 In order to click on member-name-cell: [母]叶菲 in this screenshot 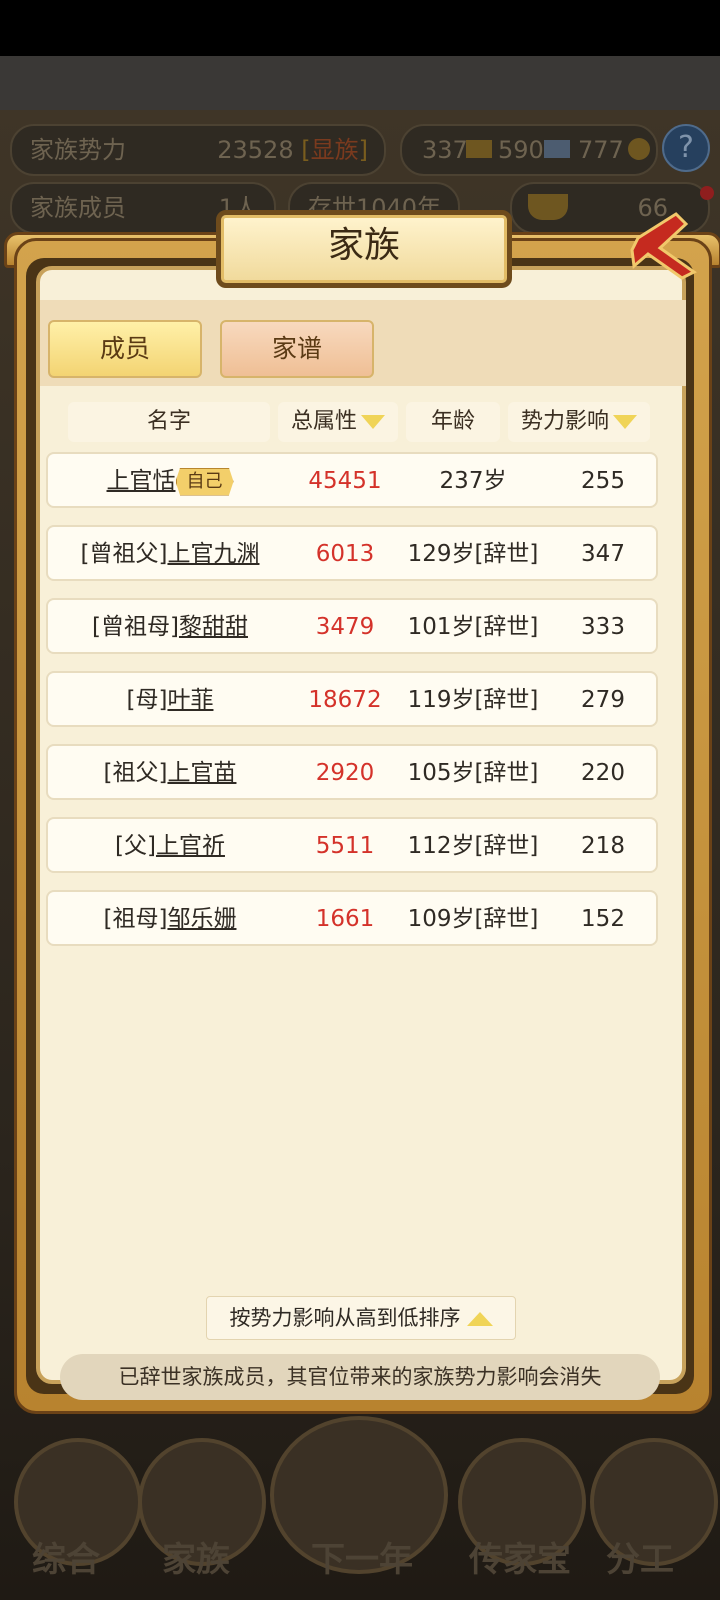, I will do `click(170, 701)`.